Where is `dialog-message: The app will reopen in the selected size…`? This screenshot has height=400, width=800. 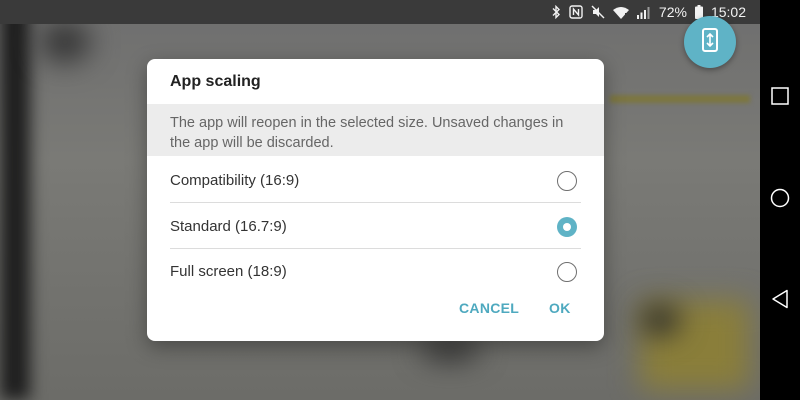
dialog-message: The app will reopen in the selected size… is located at coordinates (375, 130).